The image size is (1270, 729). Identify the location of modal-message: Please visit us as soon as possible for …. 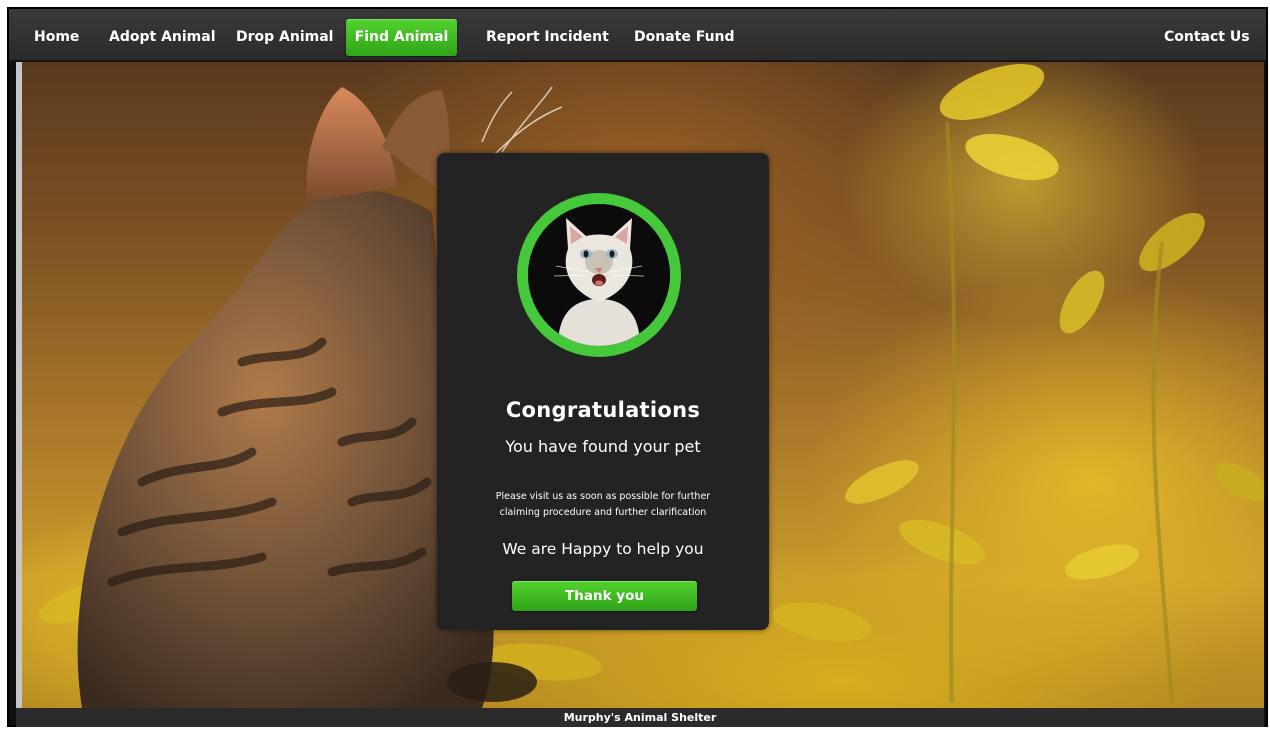
(603, 505).